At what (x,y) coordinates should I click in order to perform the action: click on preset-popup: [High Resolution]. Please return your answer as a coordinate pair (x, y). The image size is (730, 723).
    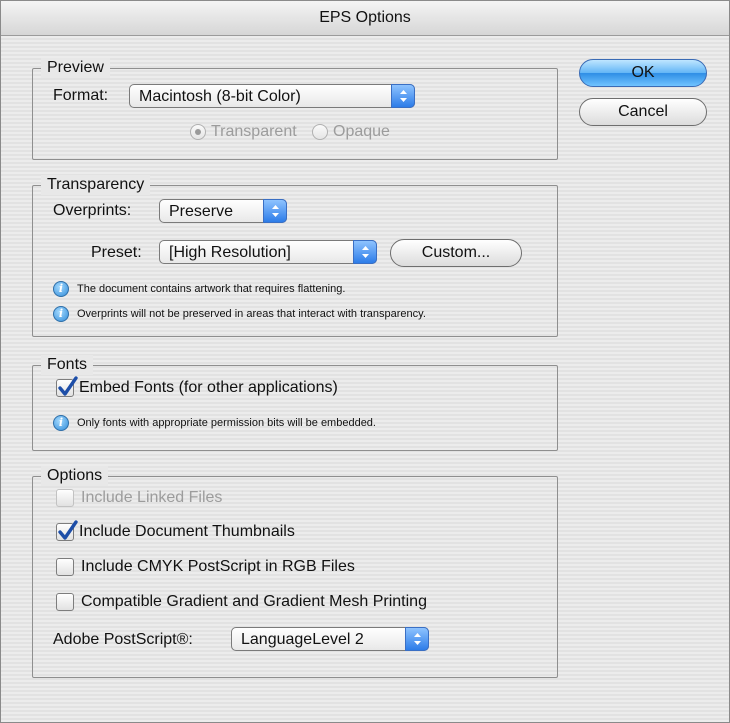
    Looking at the image, I should click on (268, 252).